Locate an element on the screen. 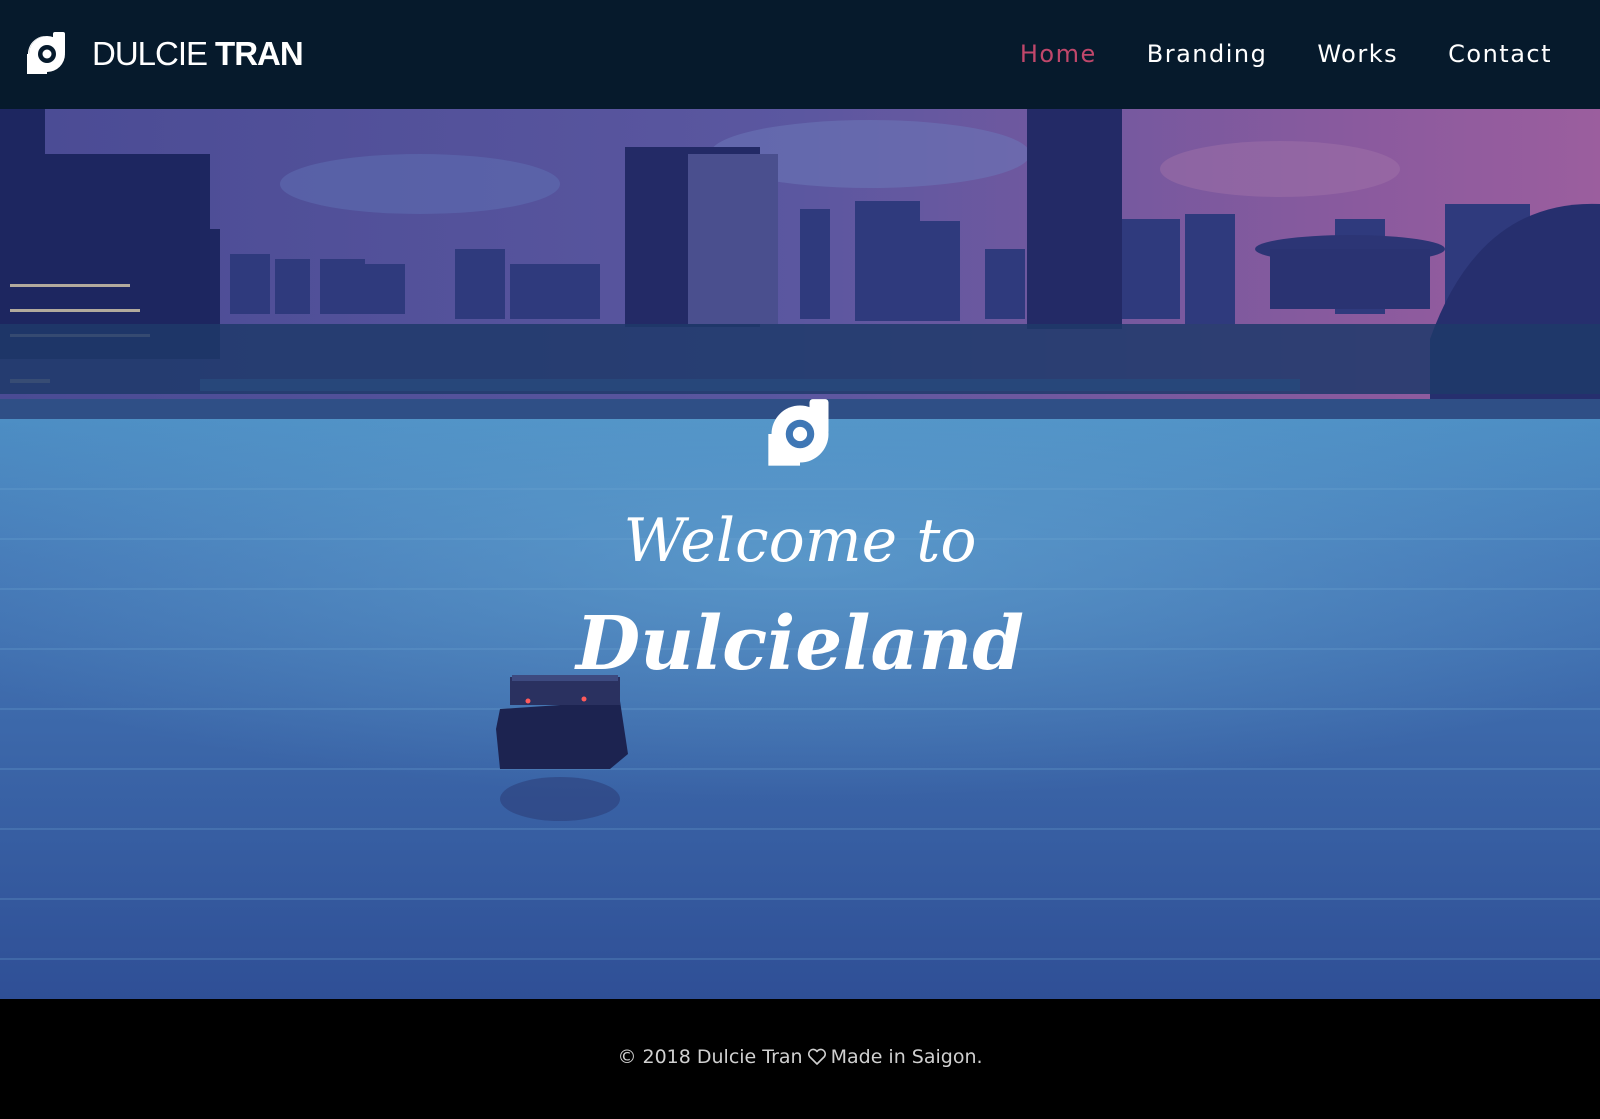 The width and height of the screenshot is (1600, 1119). nav-link-contact: Contact is located at coordinates (1500, 54).